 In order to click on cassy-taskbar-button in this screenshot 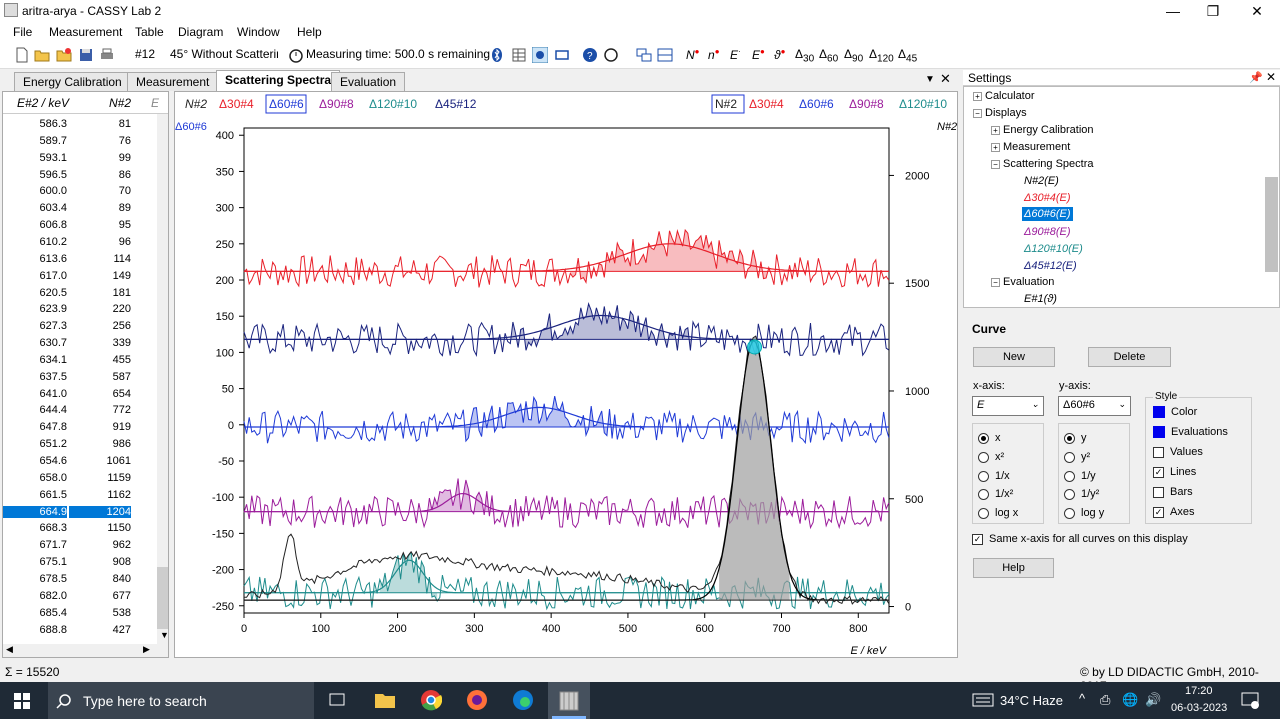, I will do `click(569, 700)`.